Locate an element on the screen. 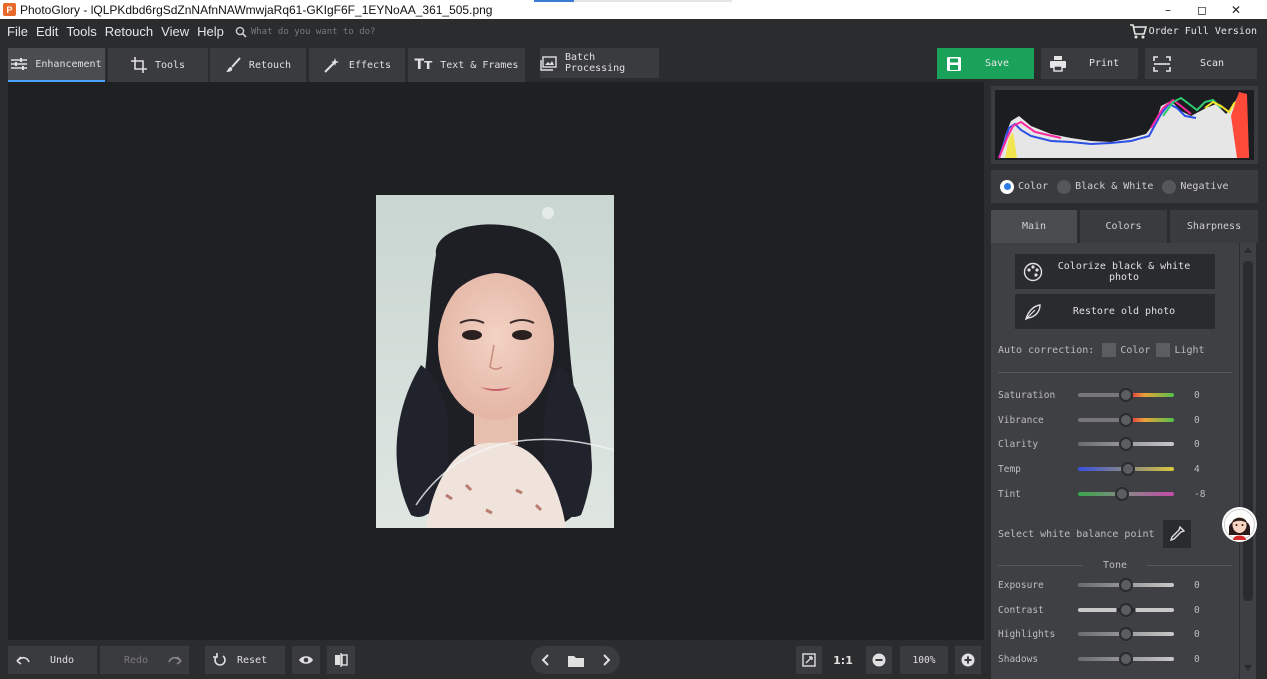 The height and width of the screenshot is (679, 1267). next-arrow-icon is located at coordinates (606, 660).